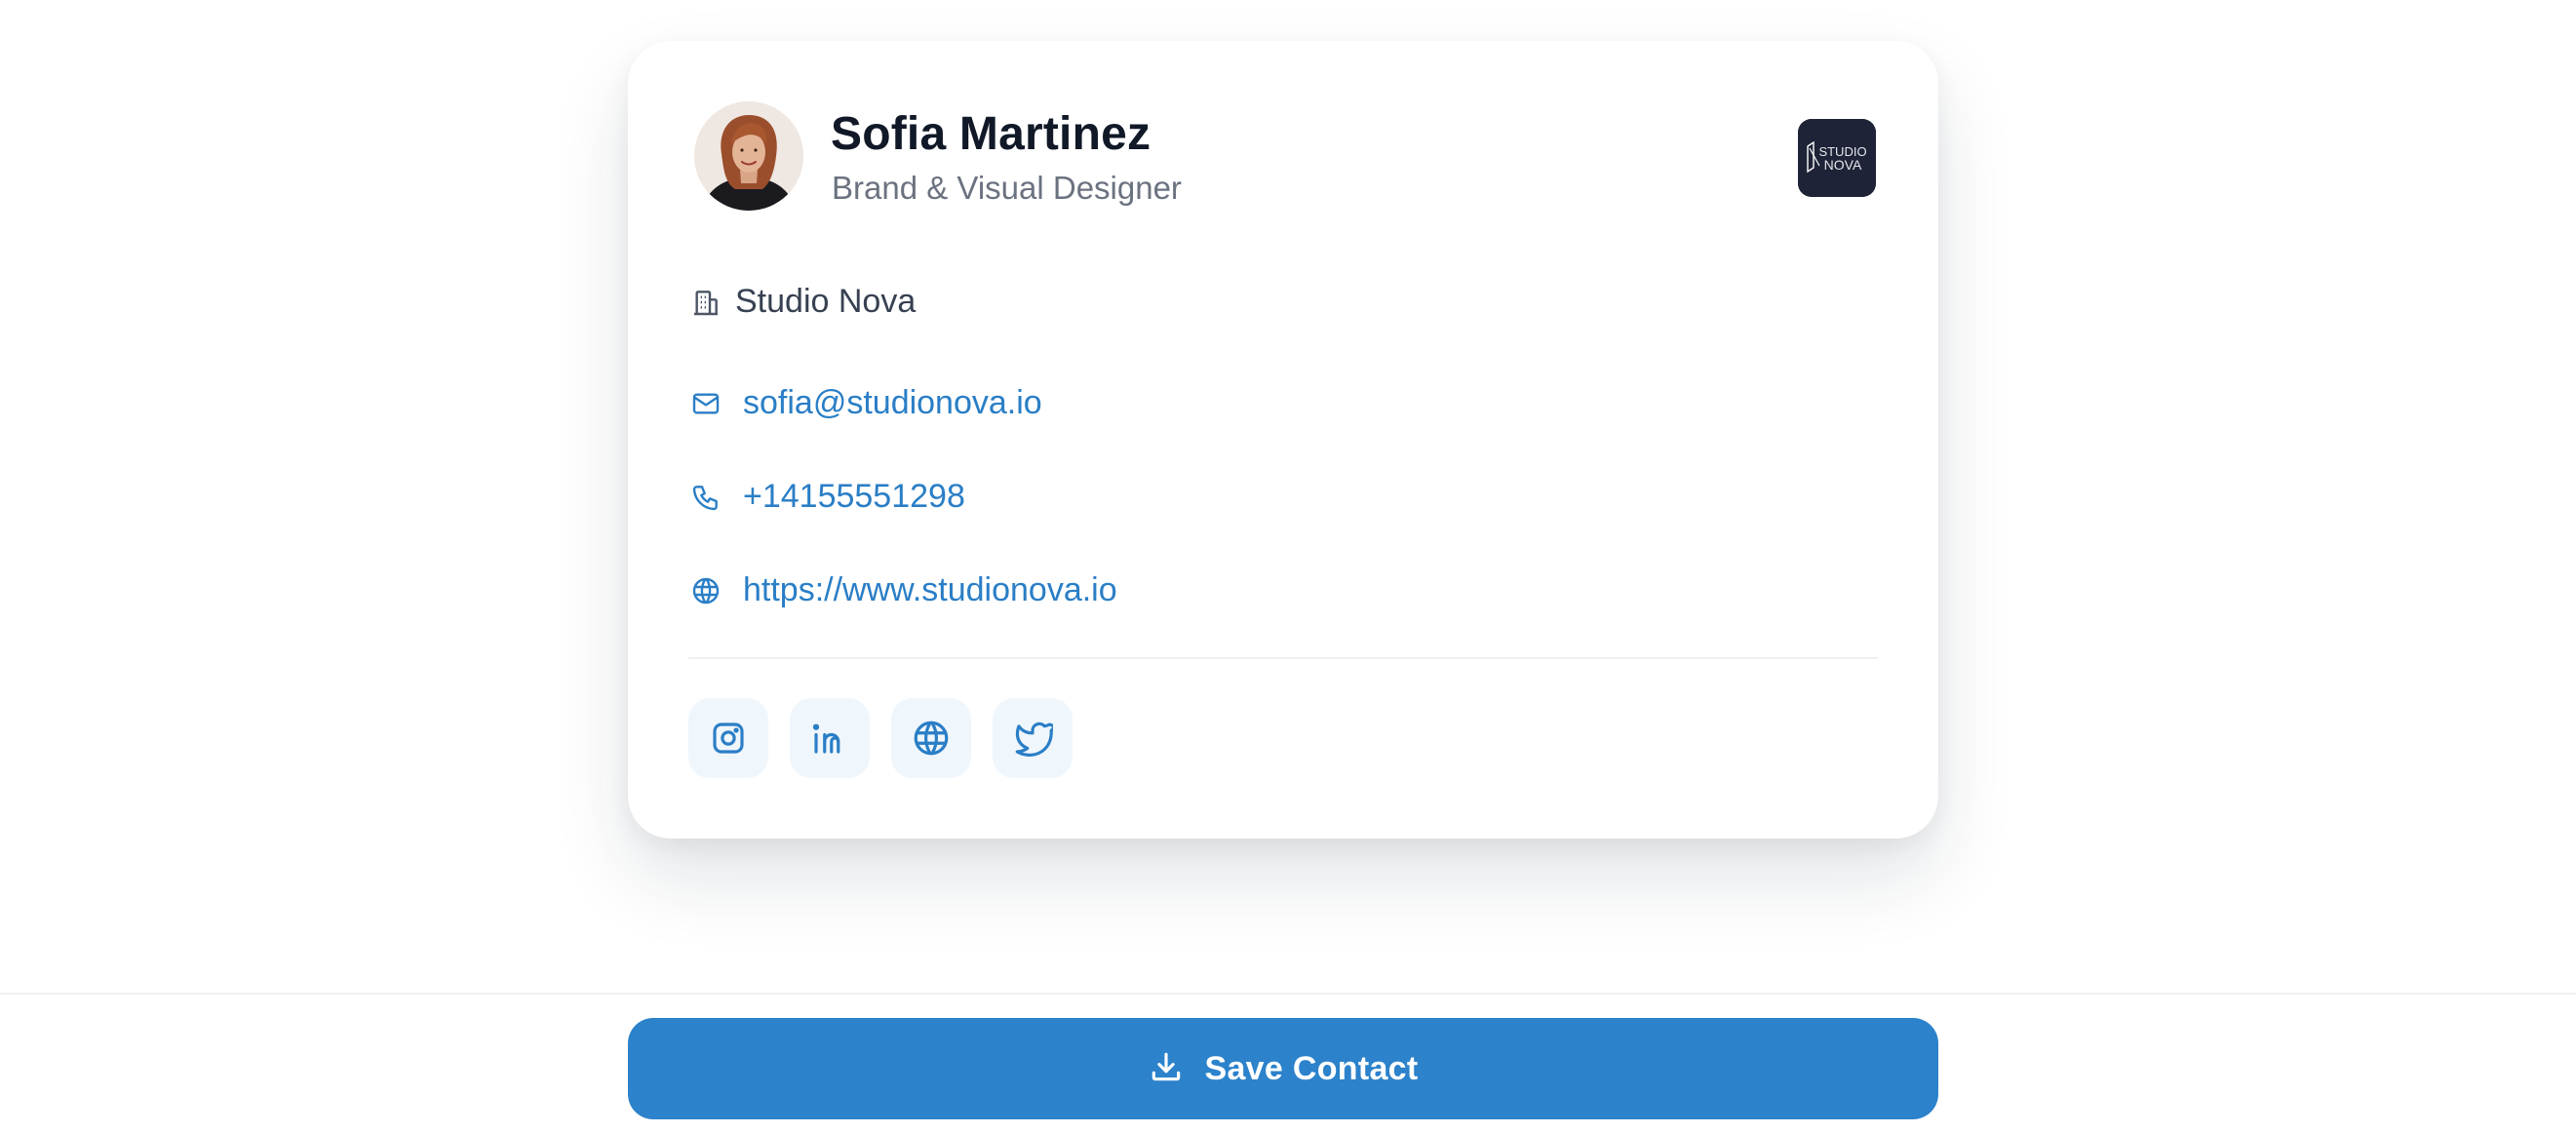 This screenshot has height=1133, width=2576. What do you see at coordinates (1283, 658) in the screenshot?
I see `divider` at bounding box center [1283, 658].